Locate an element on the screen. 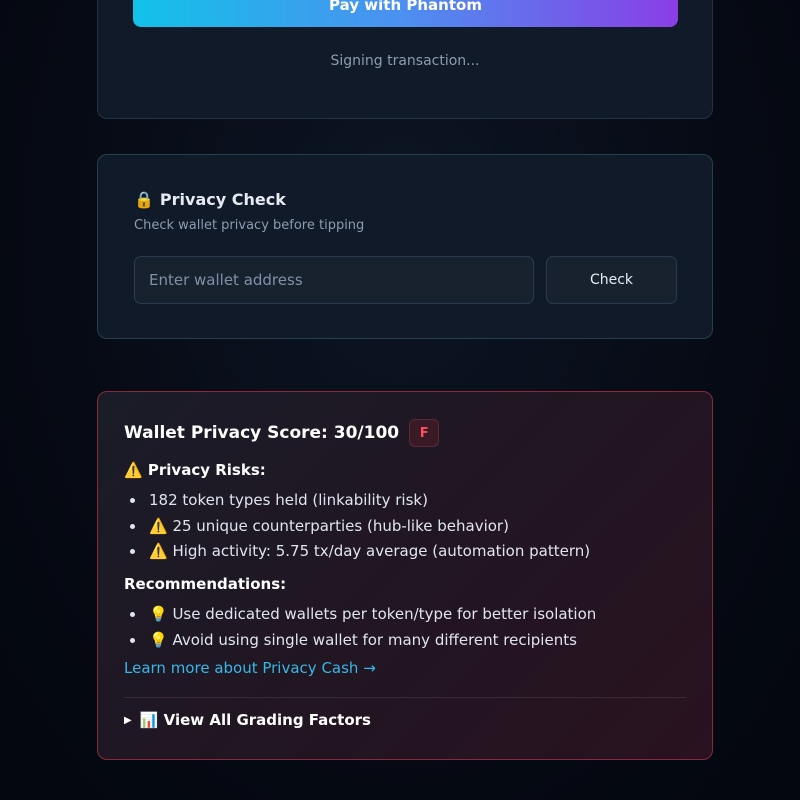 The height and width of the screenshot is (800, 800). disclosure-triangle-icon: ▶ is located at coordinates (128, 720).